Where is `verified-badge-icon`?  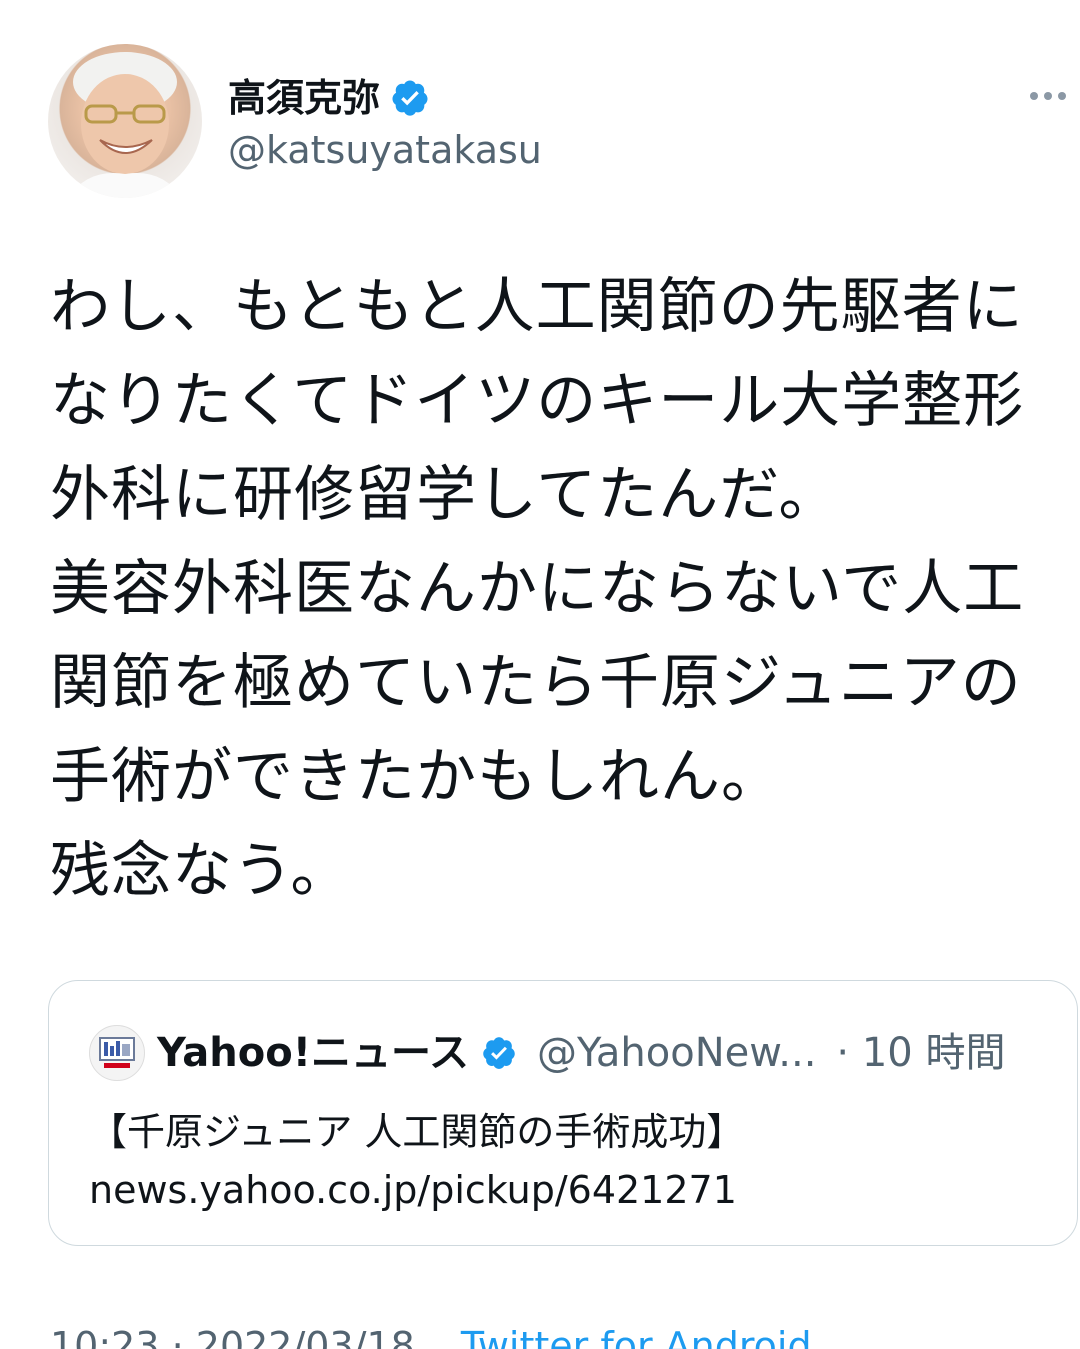
verified-badge-icon is located at coordinates (410, 98).